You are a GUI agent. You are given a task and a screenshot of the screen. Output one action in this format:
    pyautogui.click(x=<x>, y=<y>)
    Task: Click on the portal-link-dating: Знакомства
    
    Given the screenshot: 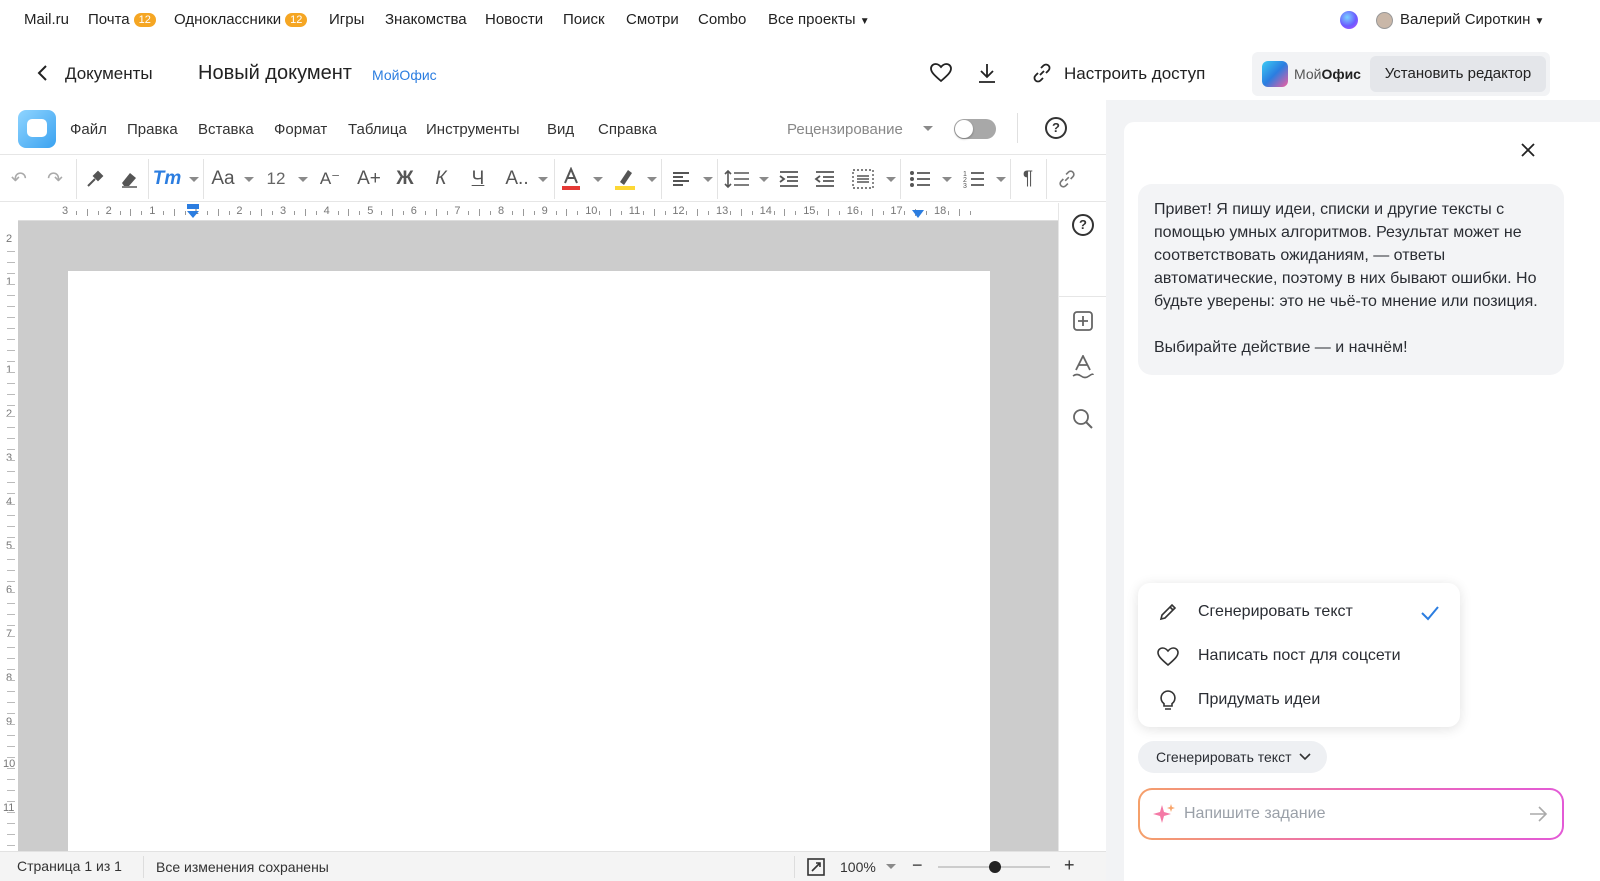 What is the action you would take?
    pyautogui.click(x=426, y=19)
    